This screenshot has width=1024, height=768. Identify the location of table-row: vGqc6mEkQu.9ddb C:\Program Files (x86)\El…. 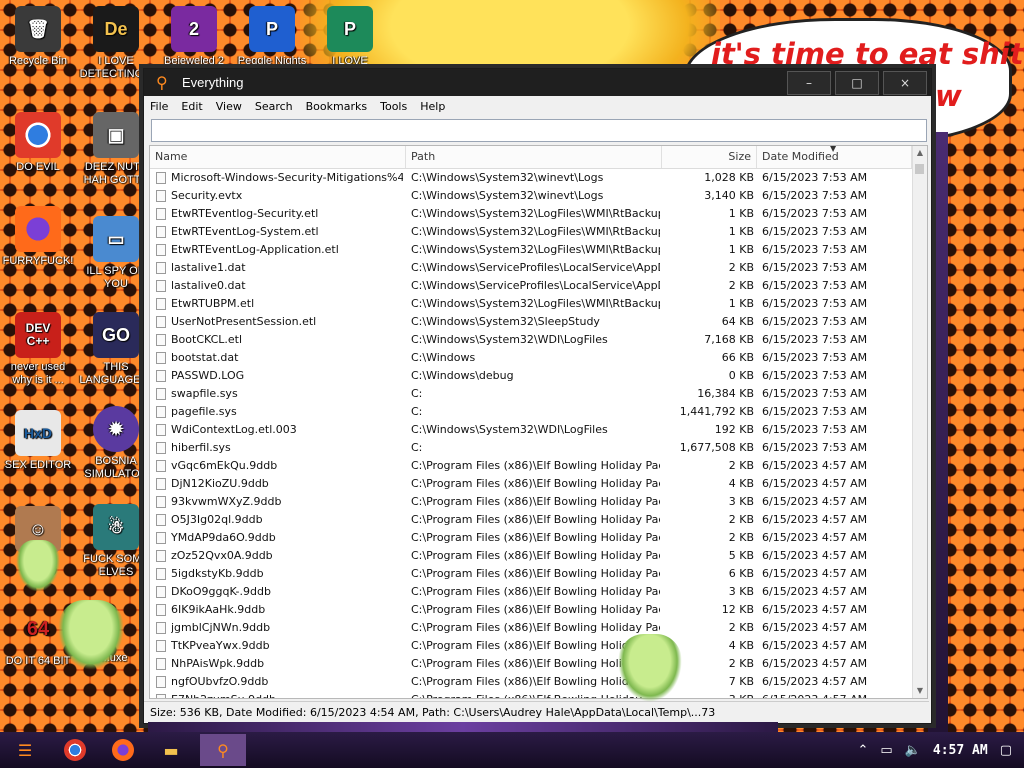
(531, 466).